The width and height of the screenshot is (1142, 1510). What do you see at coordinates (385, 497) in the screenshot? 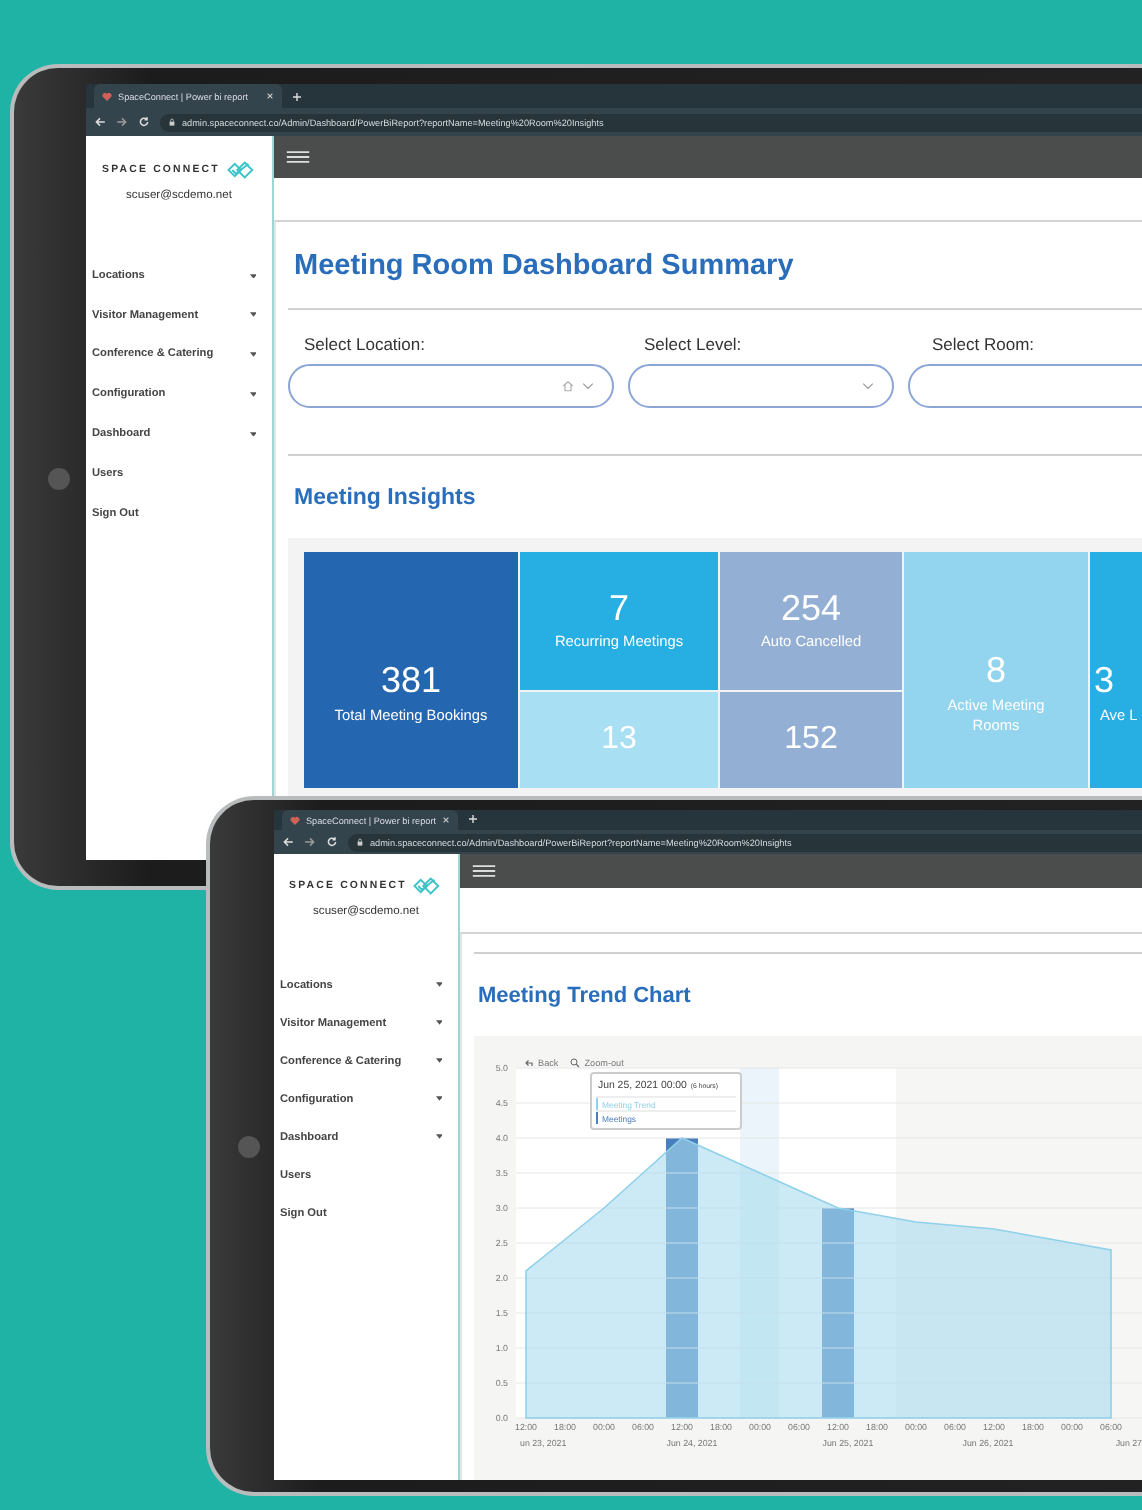
I see `section-title: Meeting Insights` at bounding box center [385, 497].